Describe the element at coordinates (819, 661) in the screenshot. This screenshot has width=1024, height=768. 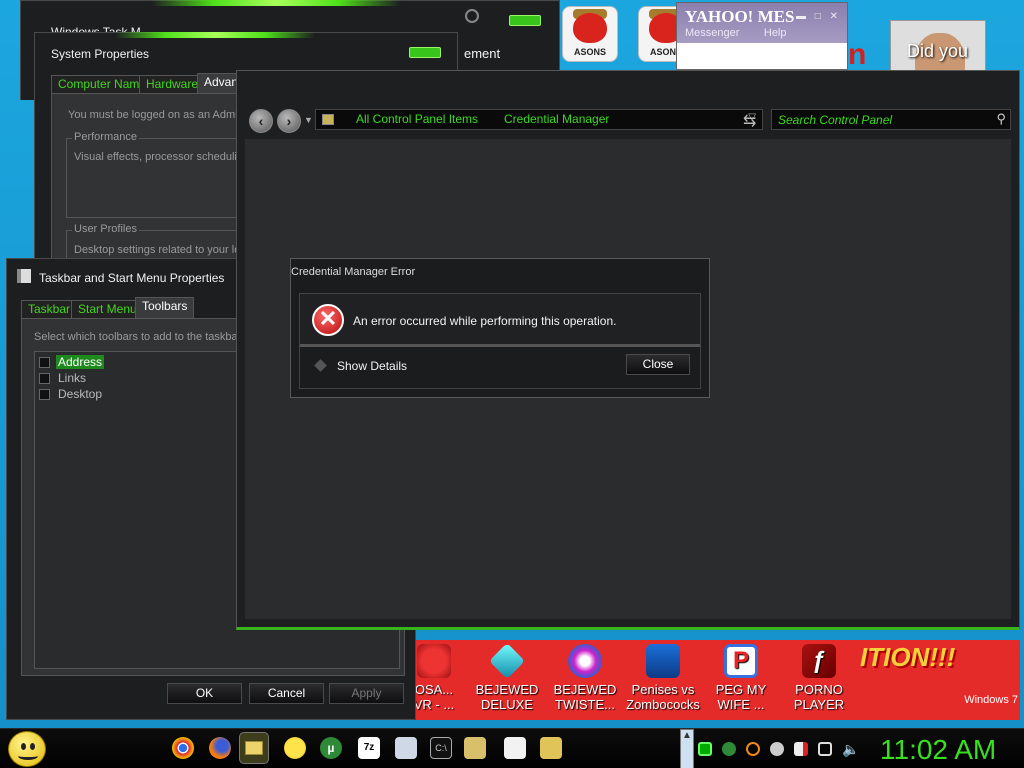
I see `flash-icon: ƒ` at that location.